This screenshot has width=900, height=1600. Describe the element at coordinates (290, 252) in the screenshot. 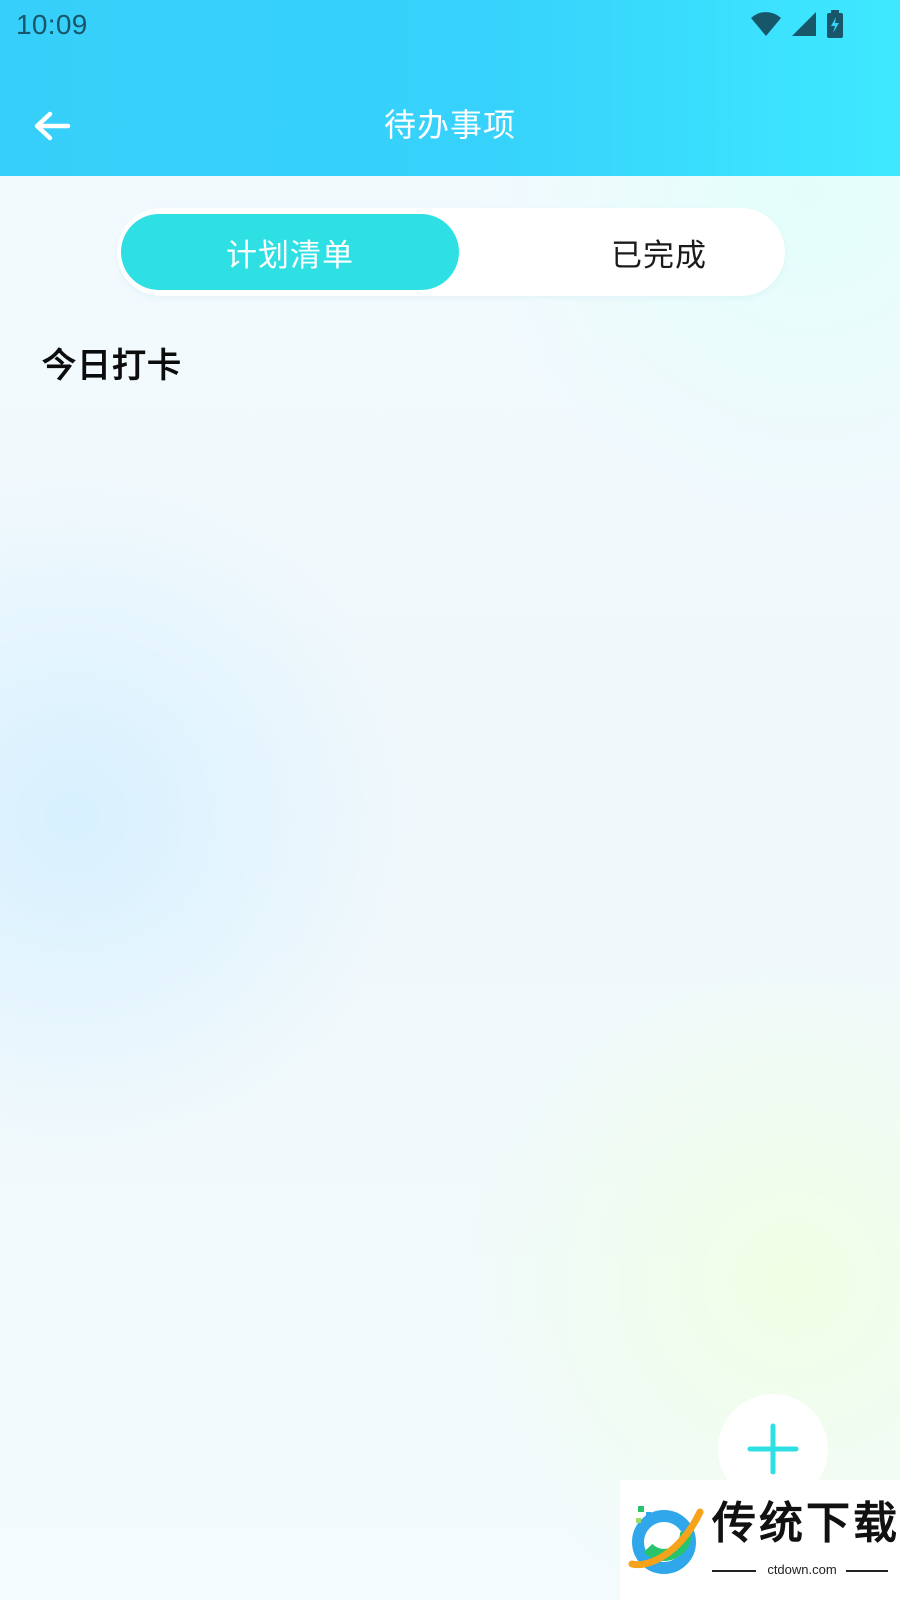

I see `tab-plan-list: 计划清单` at that location.